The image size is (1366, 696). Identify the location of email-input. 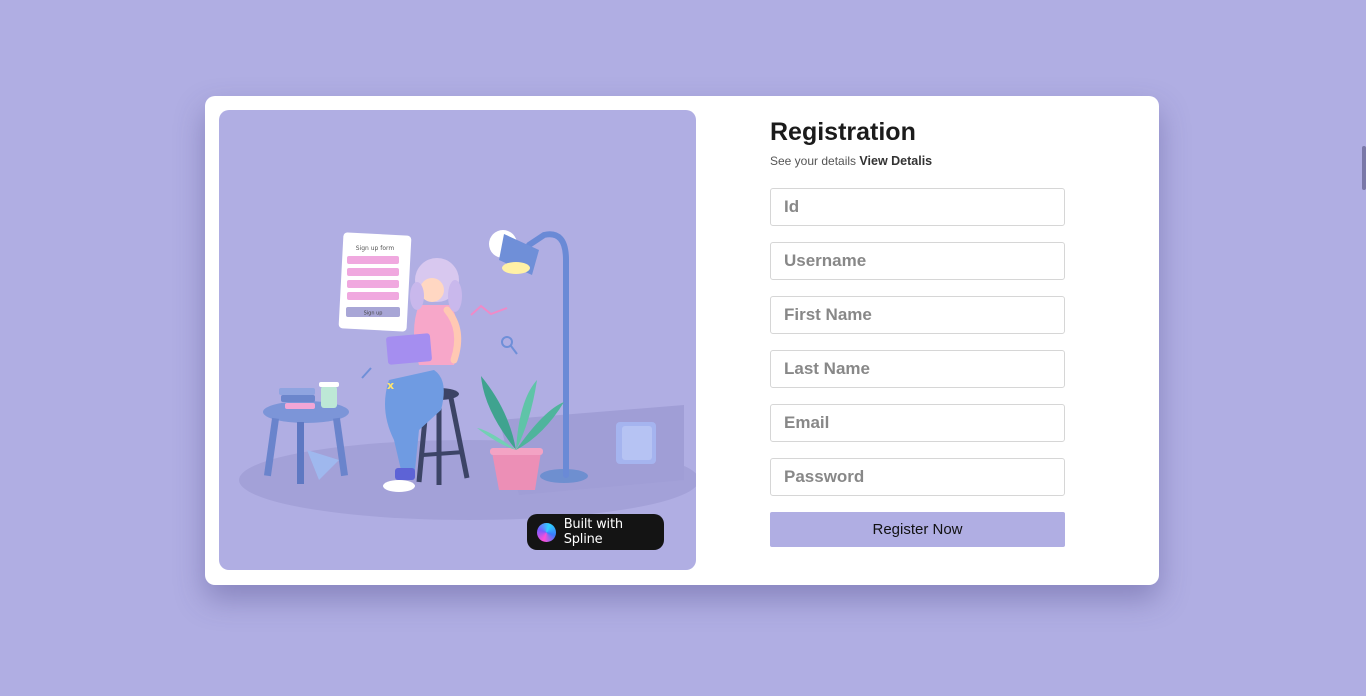
(917, 423).